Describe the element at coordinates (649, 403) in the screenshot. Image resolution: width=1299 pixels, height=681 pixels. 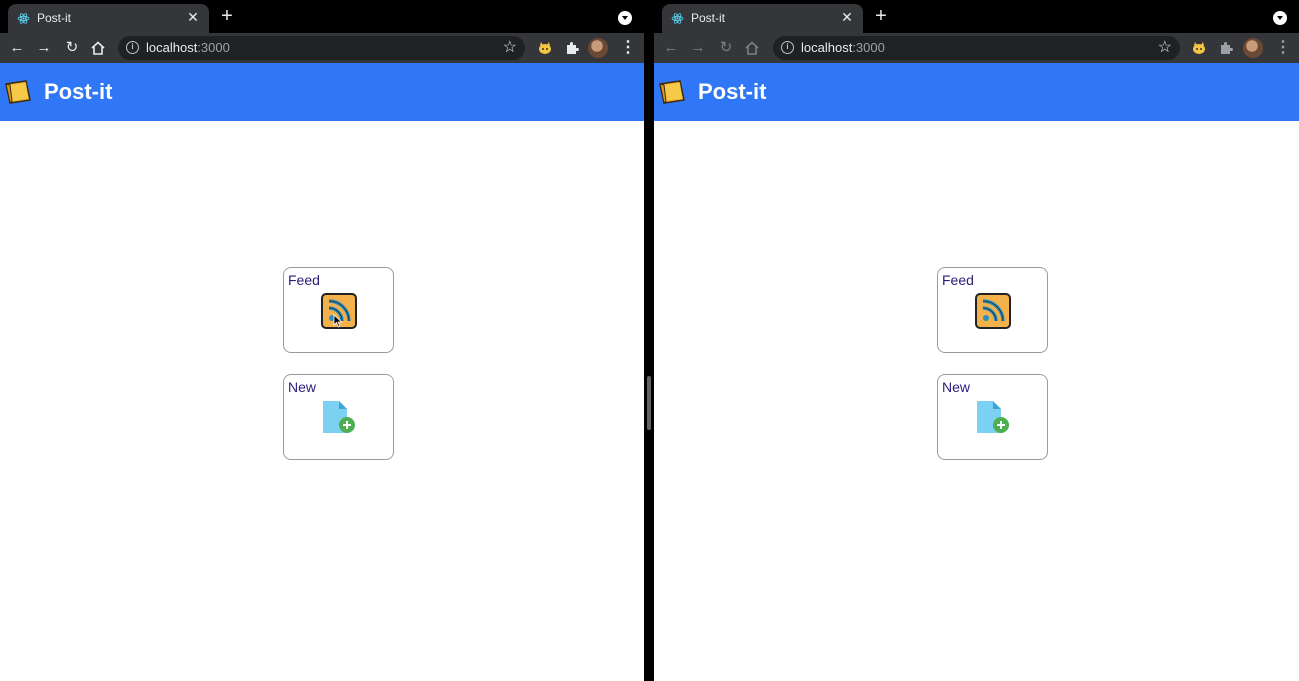
I see `divider-drag-handle` at that location.